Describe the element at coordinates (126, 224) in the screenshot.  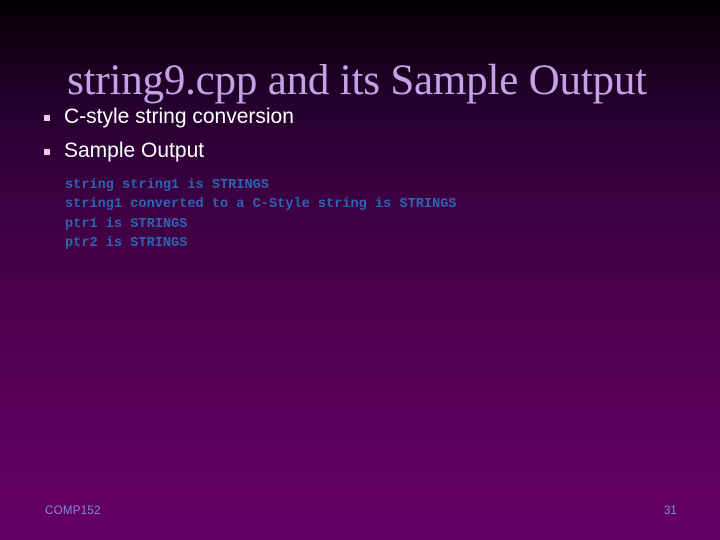
I see `output-line: ptr1 is STRINGS` at that location.